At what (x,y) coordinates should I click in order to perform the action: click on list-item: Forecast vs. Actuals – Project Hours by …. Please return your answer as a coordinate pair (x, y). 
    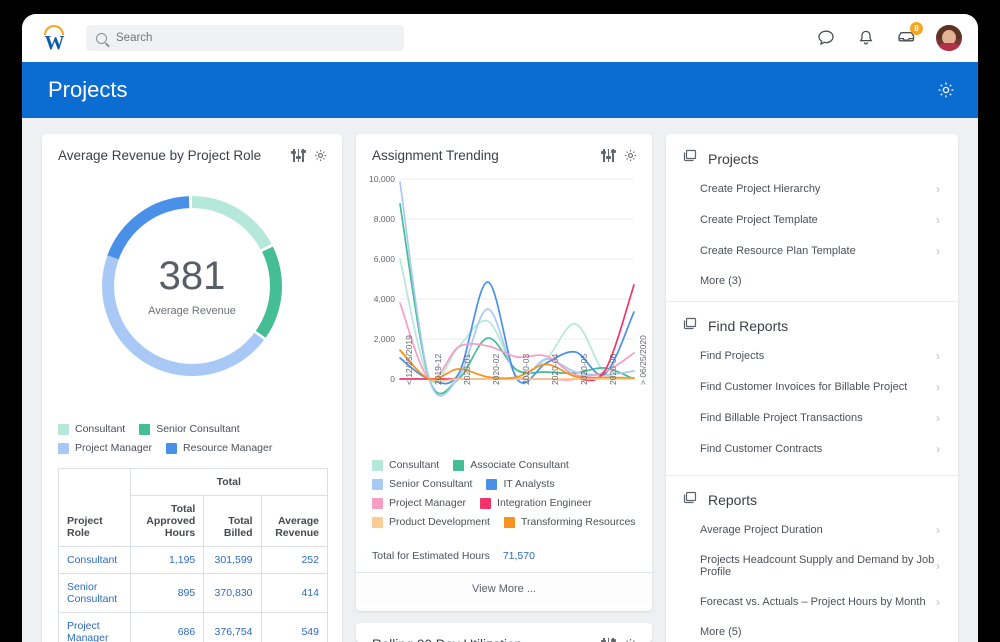
    Looking at the image, I should click on (813, 602).